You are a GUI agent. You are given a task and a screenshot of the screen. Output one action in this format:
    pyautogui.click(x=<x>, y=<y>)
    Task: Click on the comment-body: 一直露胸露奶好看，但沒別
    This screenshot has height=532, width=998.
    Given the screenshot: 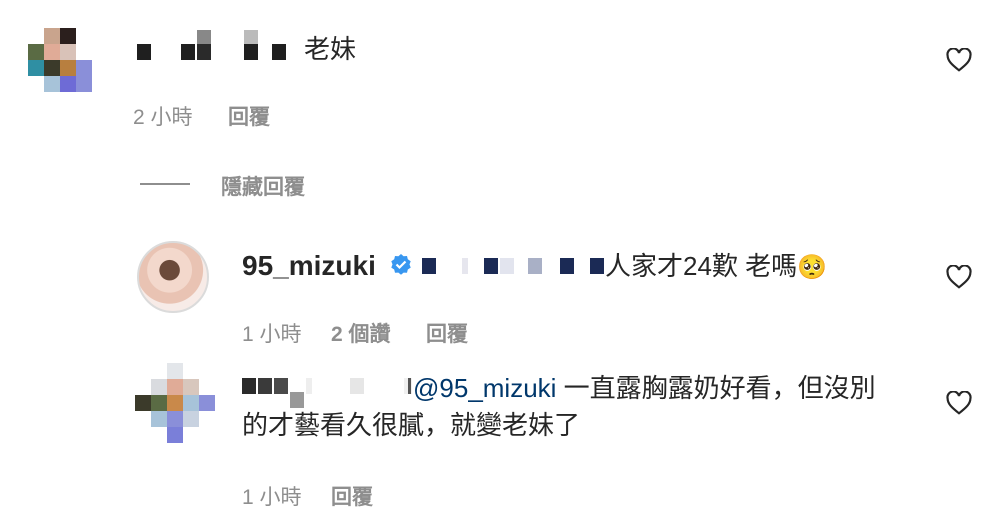 What is the action you would take?
    pyautogui.click(x=716, y=388)
    